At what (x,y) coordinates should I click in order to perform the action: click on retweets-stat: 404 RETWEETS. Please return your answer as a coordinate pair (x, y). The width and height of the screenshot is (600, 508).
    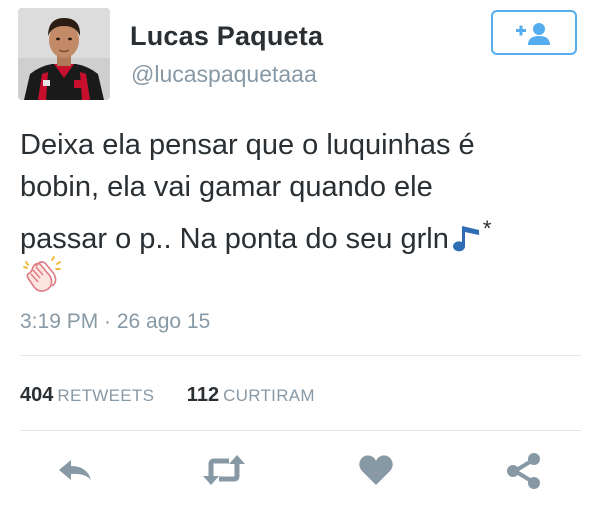
    Looking at the image, I should click on (90, 395).